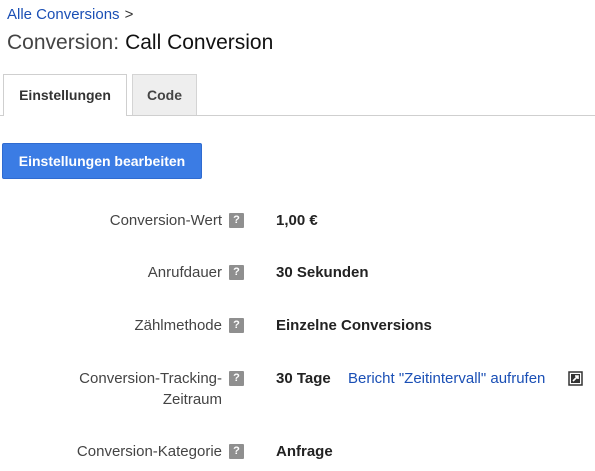  I want to click on external-link-icon, so click(575, 378).